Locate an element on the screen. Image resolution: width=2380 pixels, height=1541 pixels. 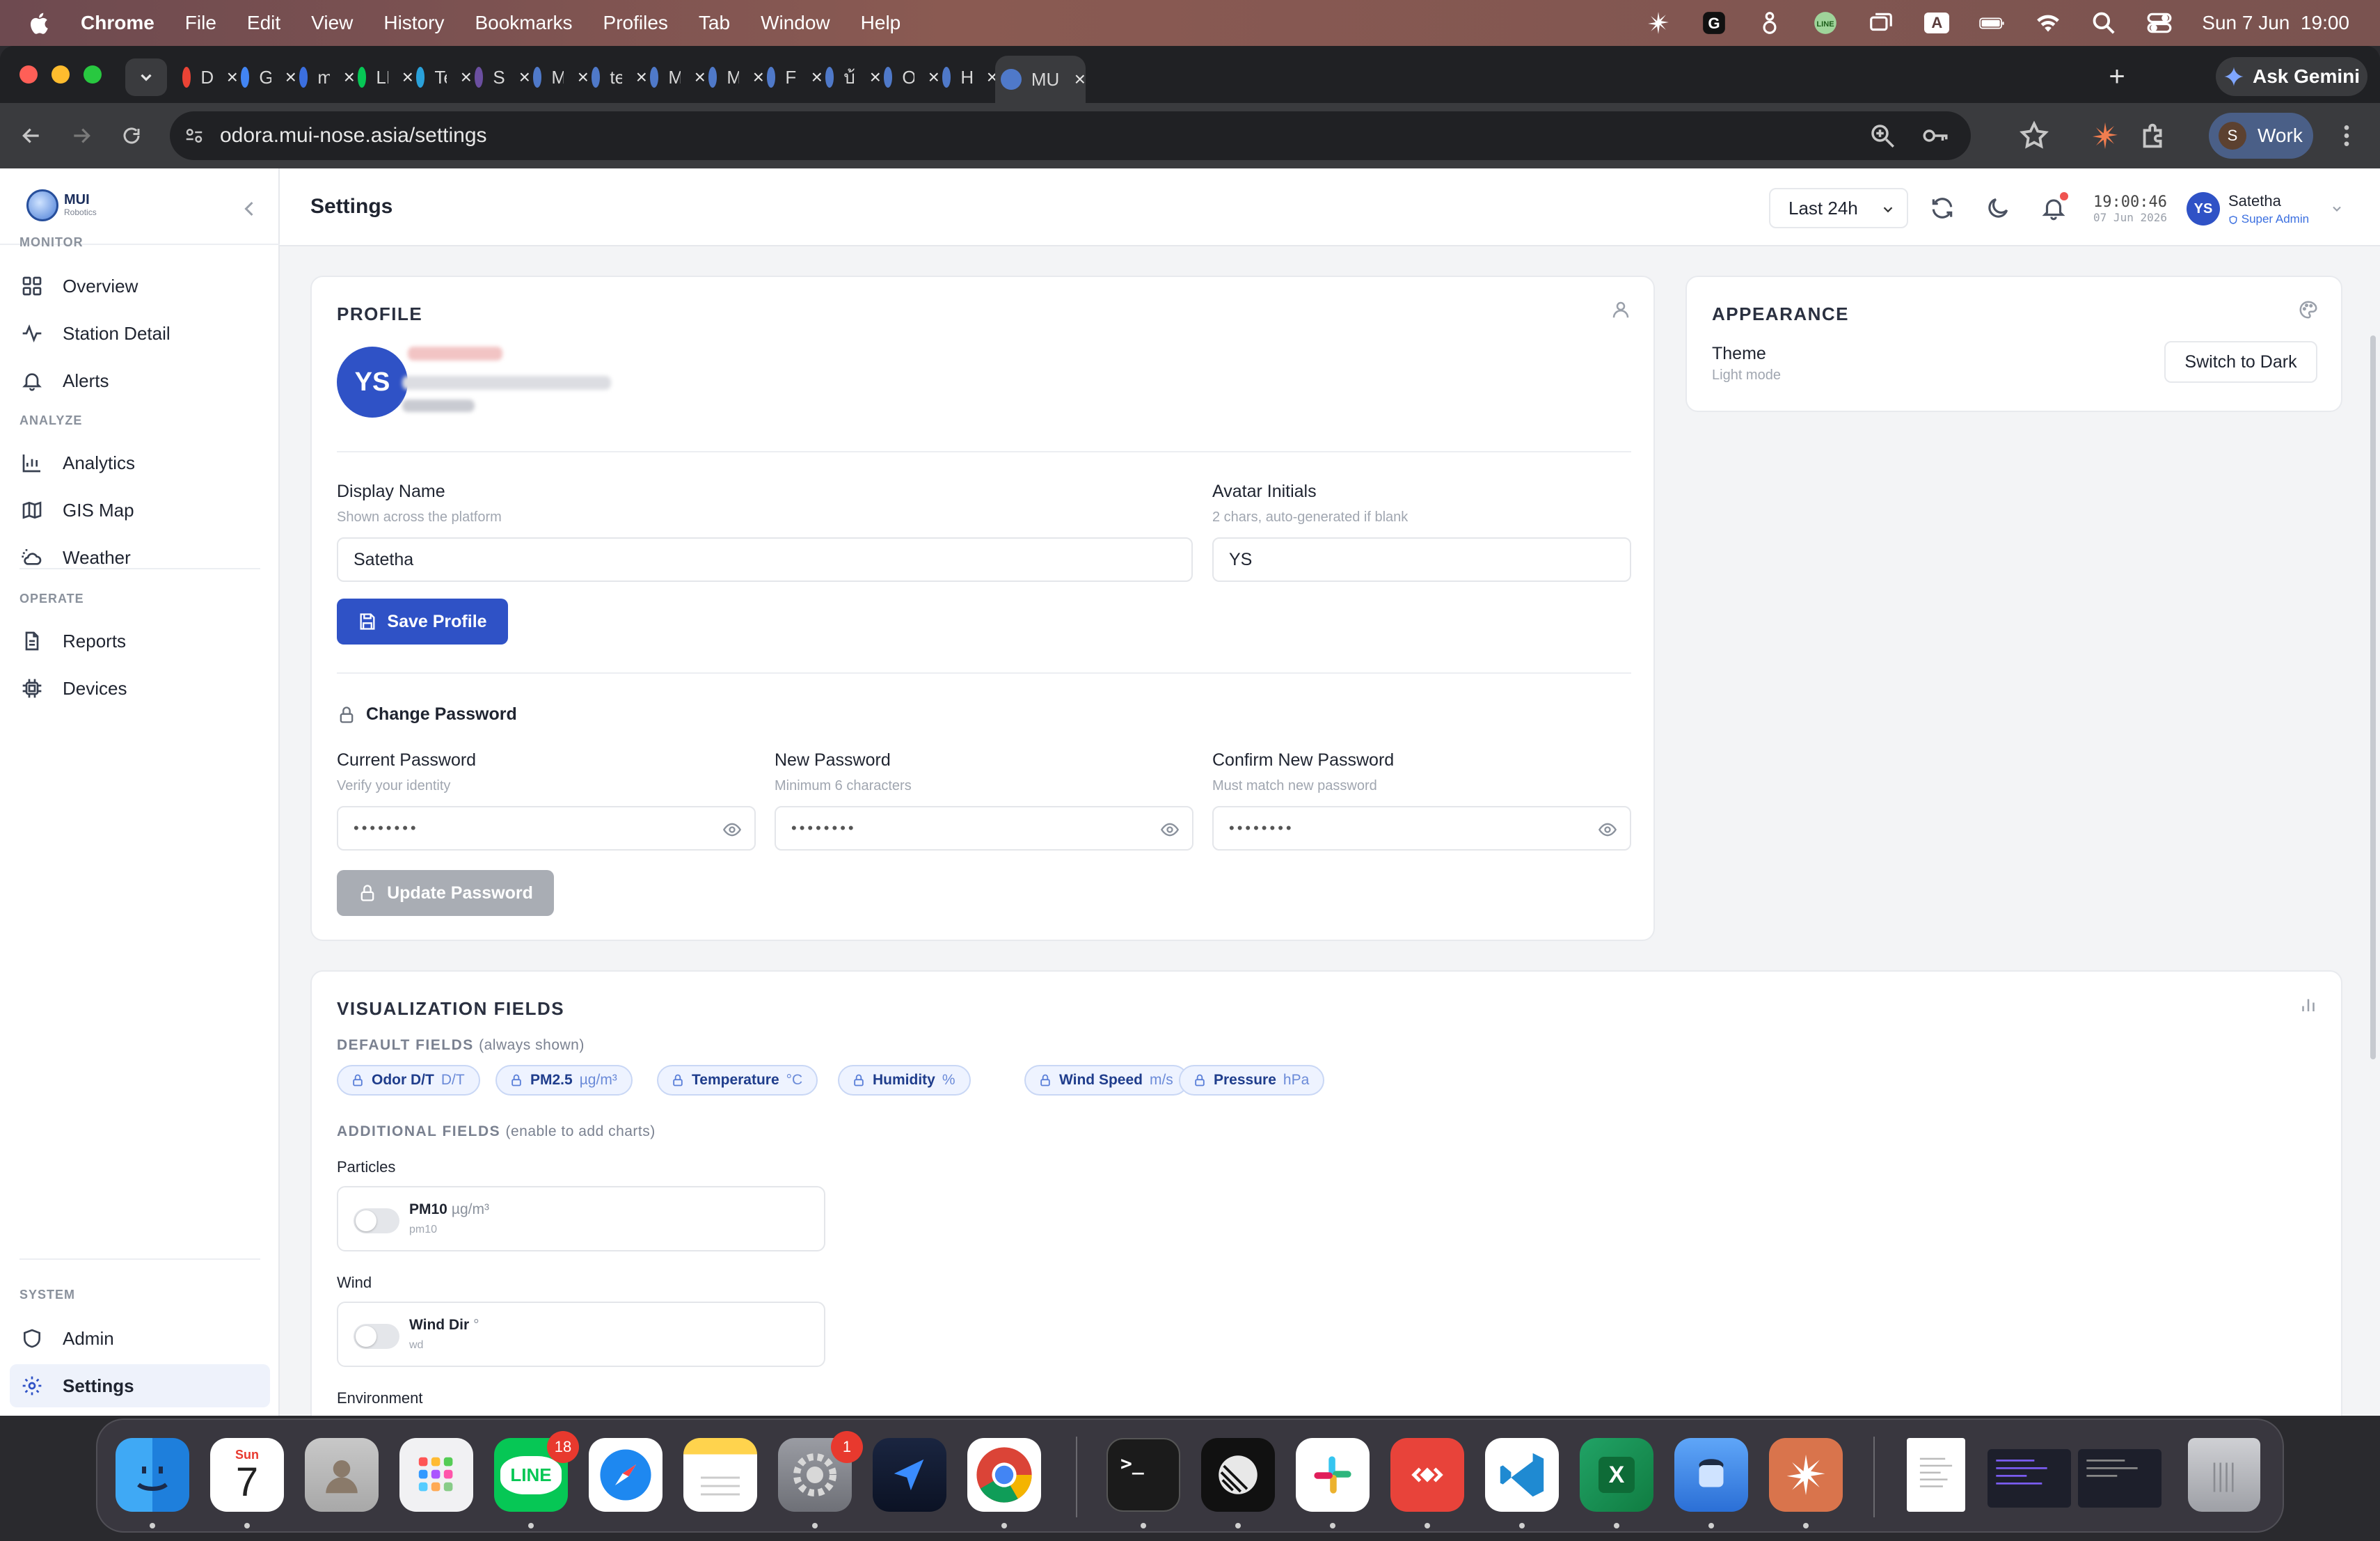
chrome-menu-icon is located at coordinates (2347, 136).